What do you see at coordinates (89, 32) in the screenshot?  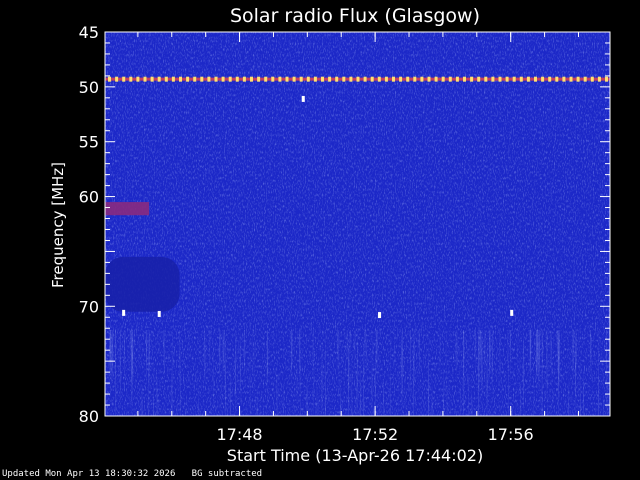 I see `y-tick-label: 45` at bounding box center [89, 32].